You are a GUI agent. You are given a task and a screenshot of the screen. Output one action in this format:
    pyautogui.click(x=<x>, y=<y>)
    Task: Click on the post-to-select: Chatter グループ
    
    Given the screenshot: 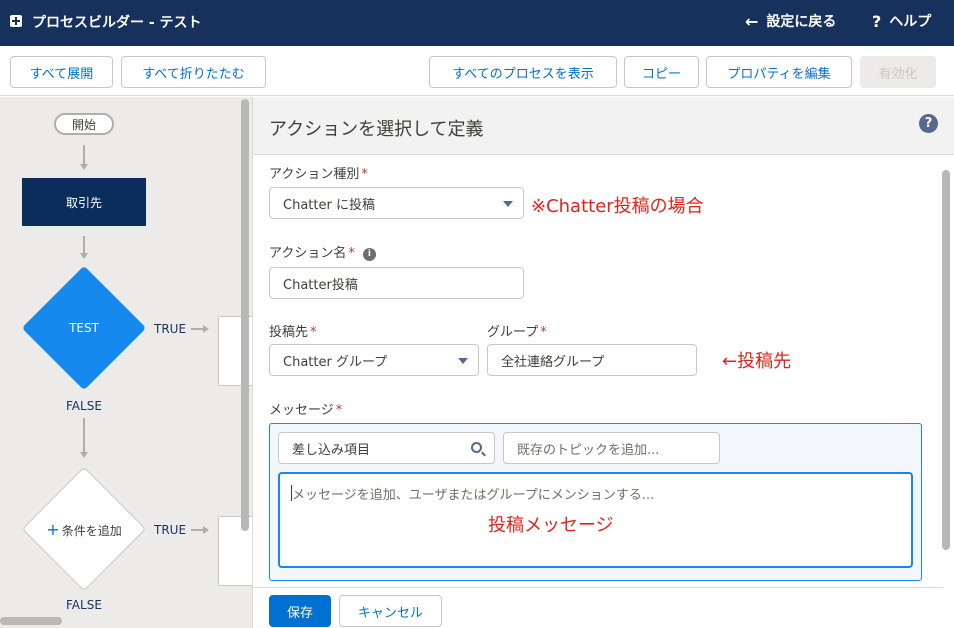 What is the action you would take?
    pyautogui.click(x=374, y=360)
    